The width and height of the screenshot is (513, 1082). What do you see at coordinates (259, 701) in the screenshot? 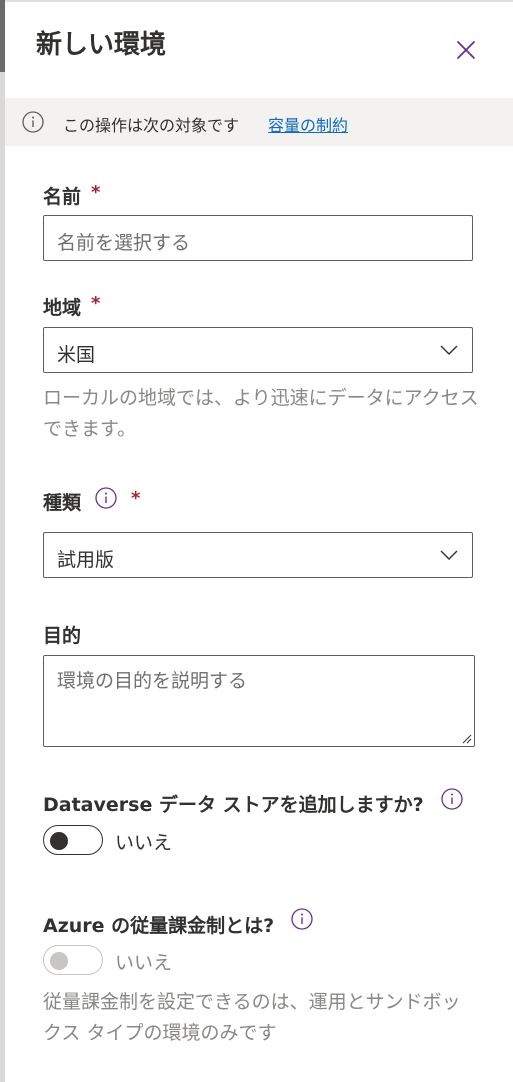
I see `purpose-textarea: 環境の目的を説明する` at bounding box center [259, 701].